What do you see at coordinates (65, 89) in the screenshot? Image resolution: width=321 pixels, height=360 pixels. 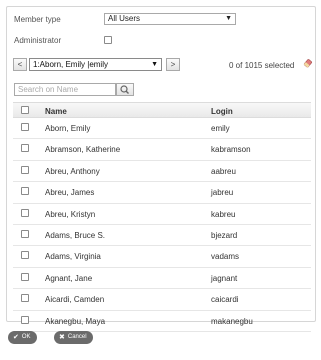 I see `search-input: Search on Name` at bounding box center [65, 89].